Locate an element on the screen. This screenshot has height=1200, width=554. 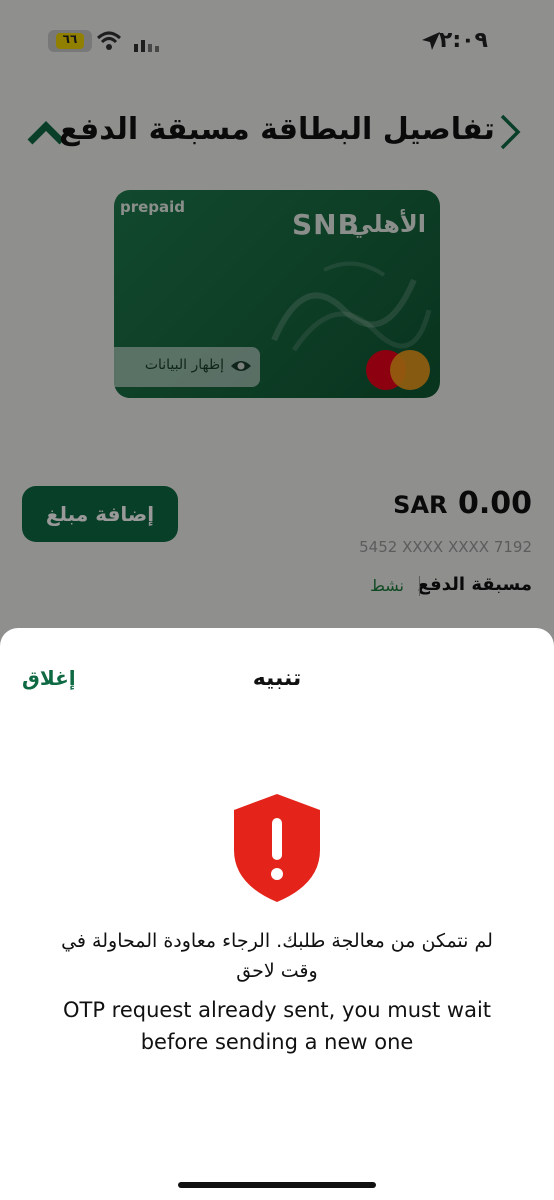
shield-alert-icon is located at coordinates (277, 848).